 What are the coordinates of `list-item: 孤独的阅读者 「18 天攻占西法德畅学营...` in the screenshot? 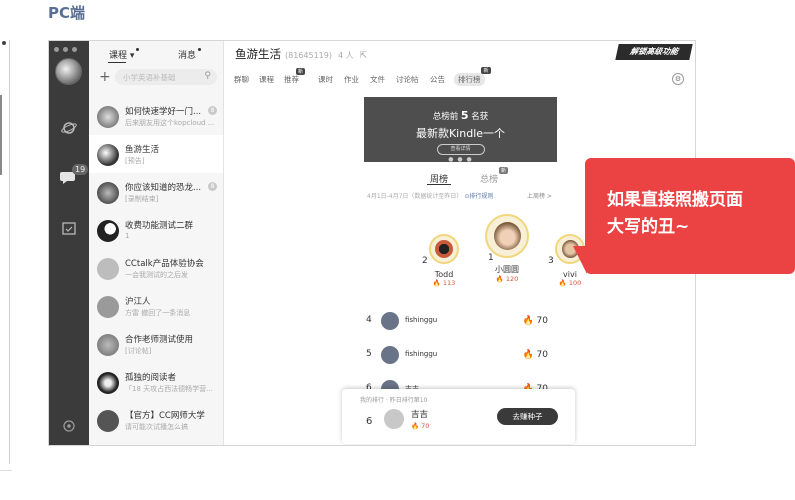 It's located at (156, 382).